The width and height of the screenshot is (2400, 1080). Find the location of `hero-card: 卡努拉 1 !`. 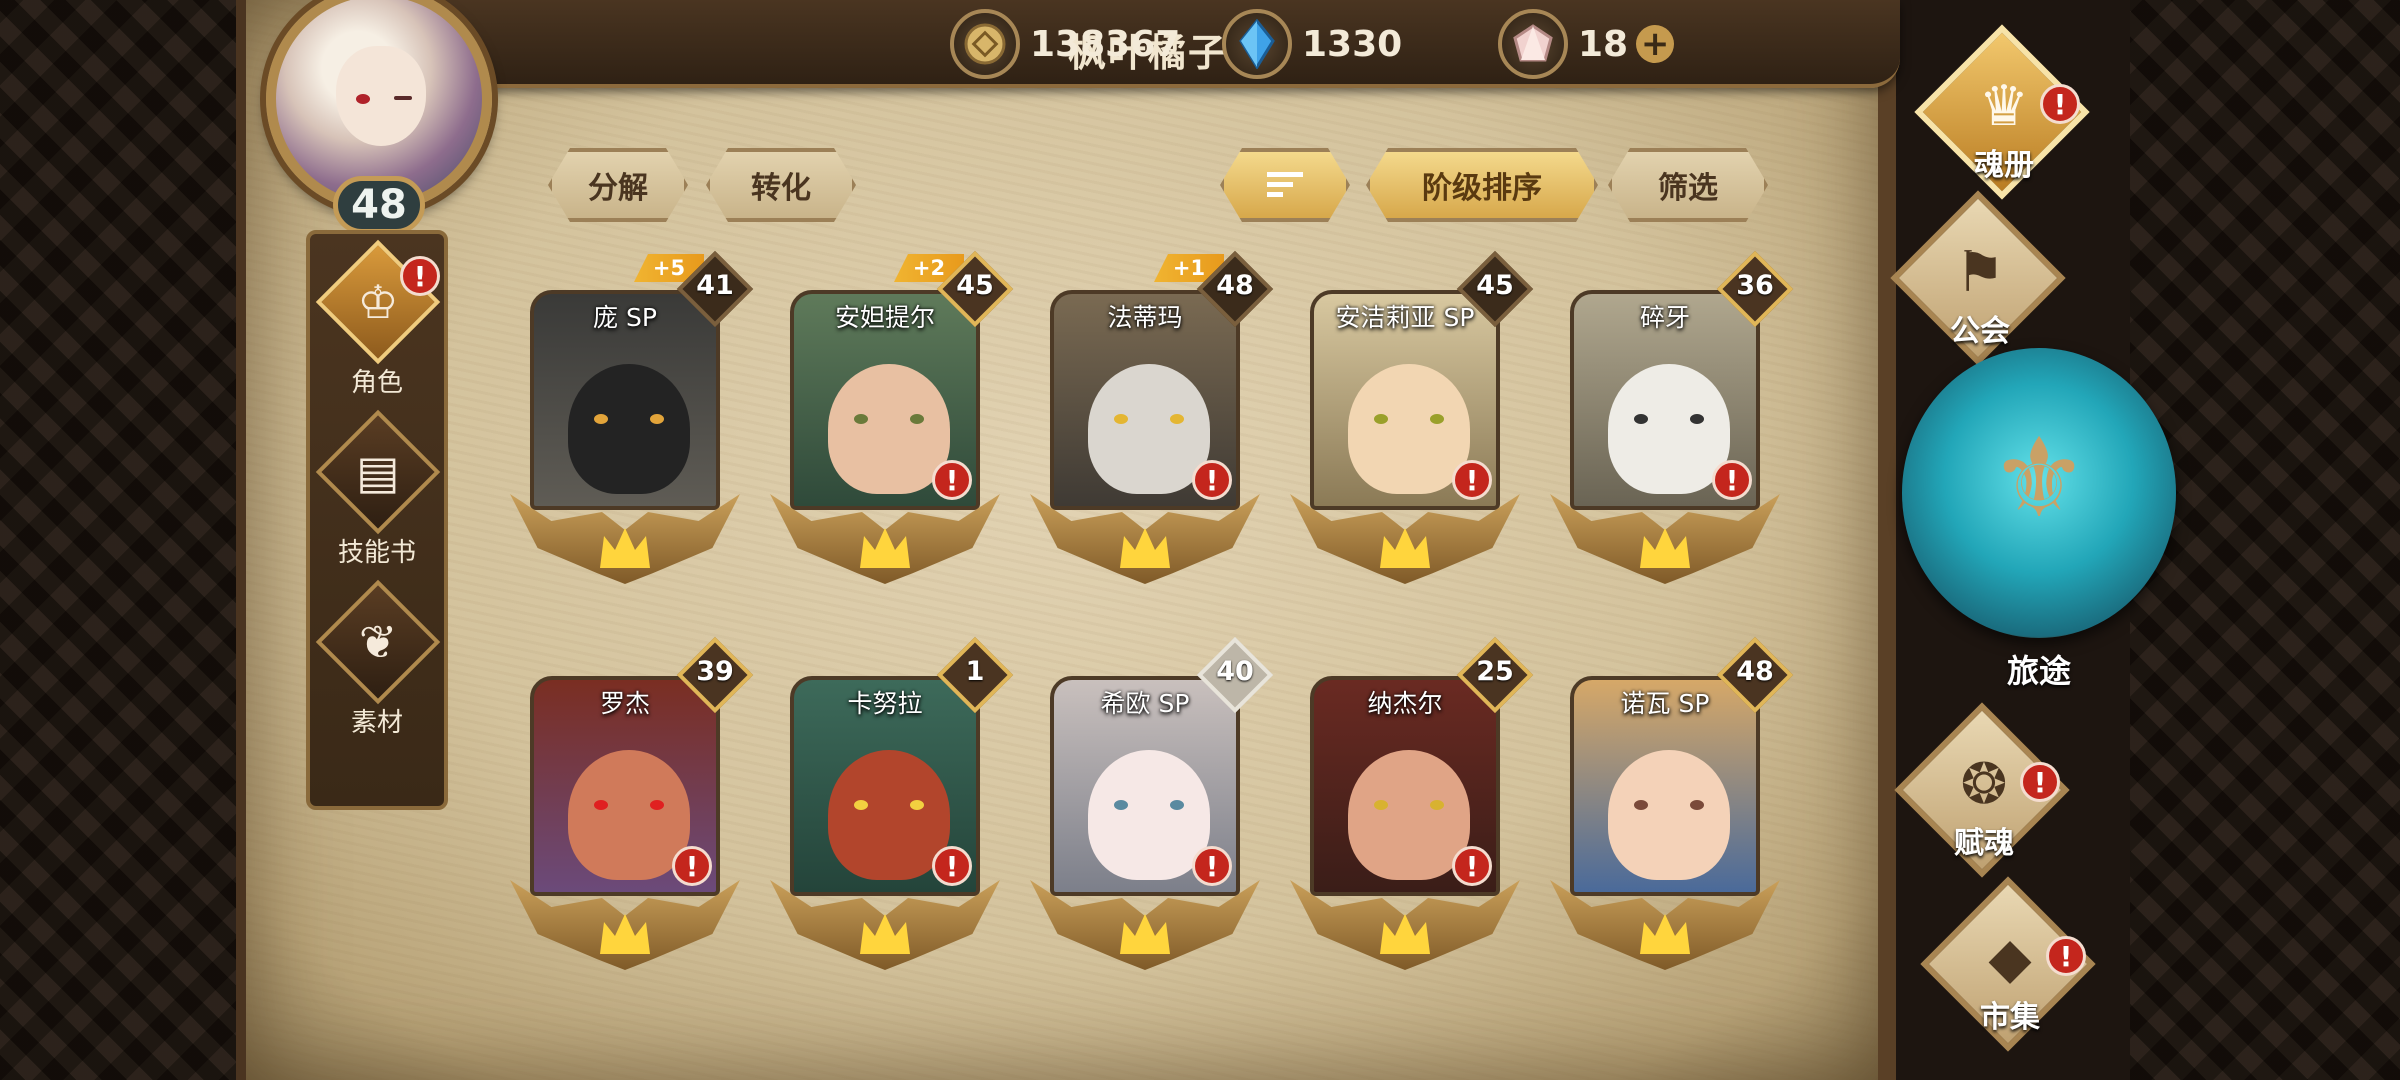

hero-card: 卡努拉 1 ! is located at coordinates (892, 808).